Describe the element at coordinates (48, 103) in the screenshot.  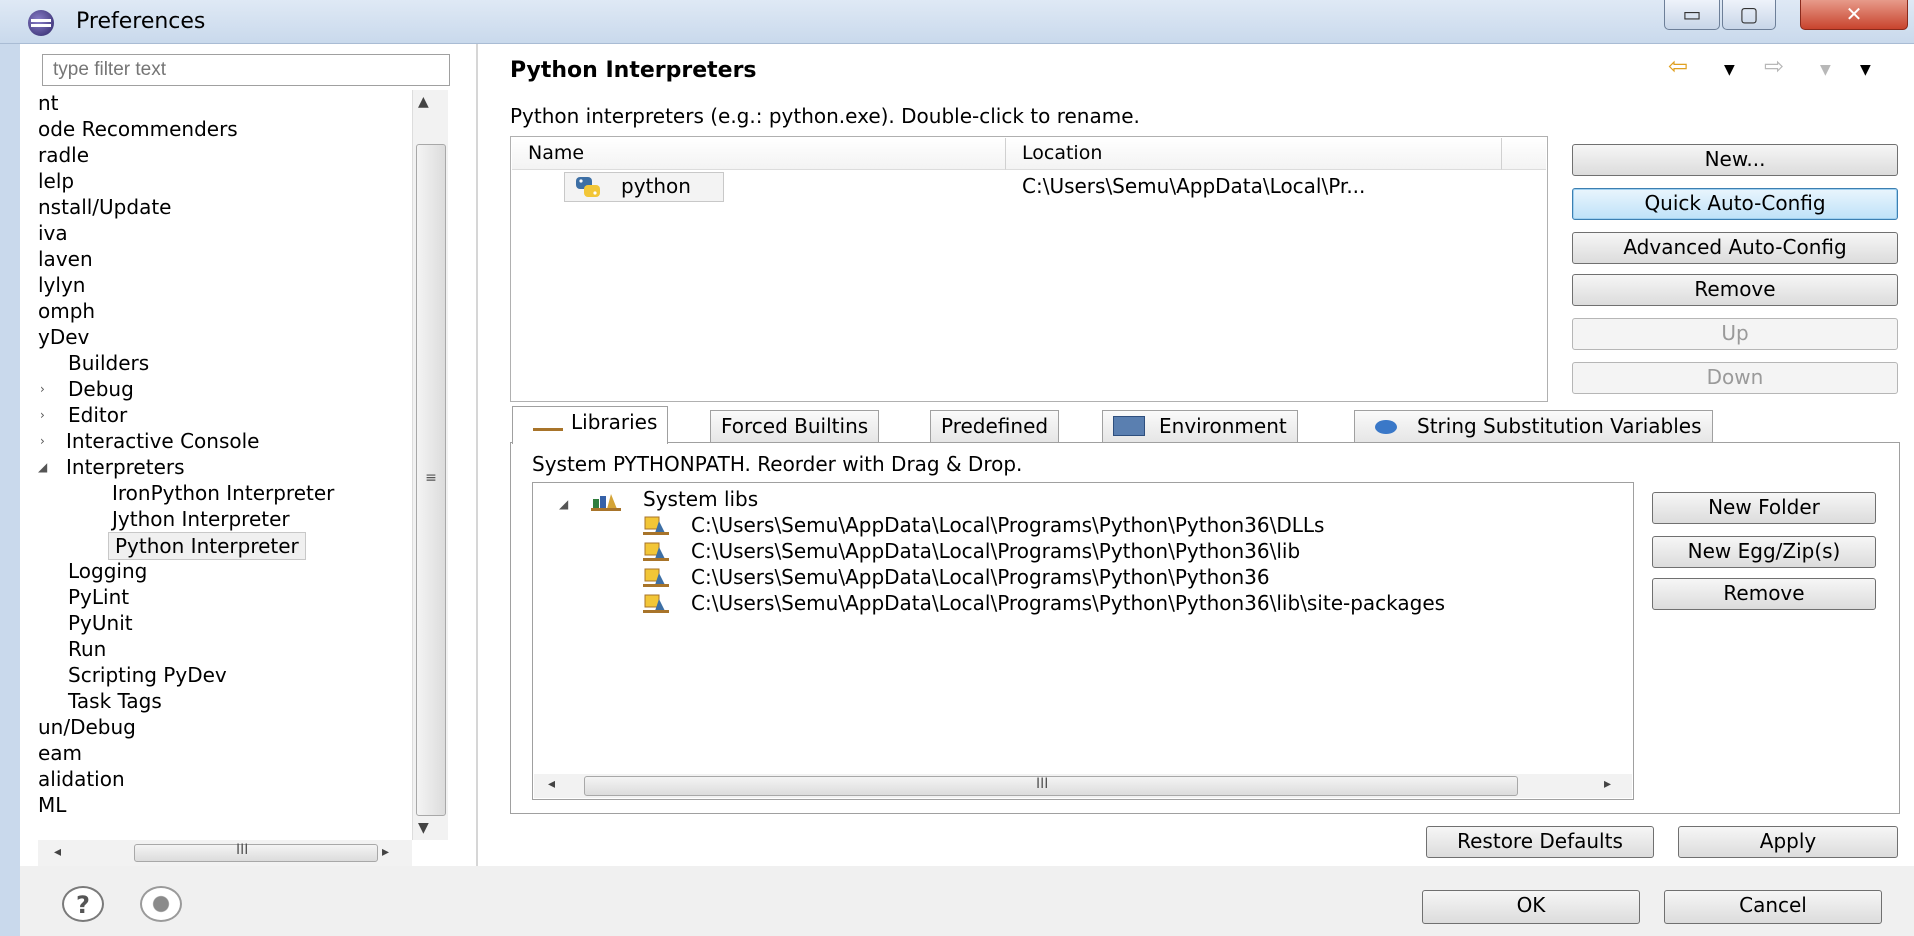
I see `tree-item: nt` at that location.